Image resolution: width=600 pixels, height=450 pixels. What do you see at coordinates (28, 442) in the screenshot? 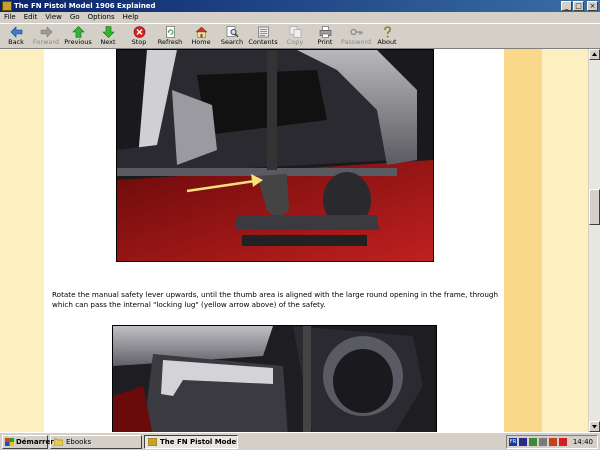
I see `start-button: Démarrer` at bounding box center [28, 442].